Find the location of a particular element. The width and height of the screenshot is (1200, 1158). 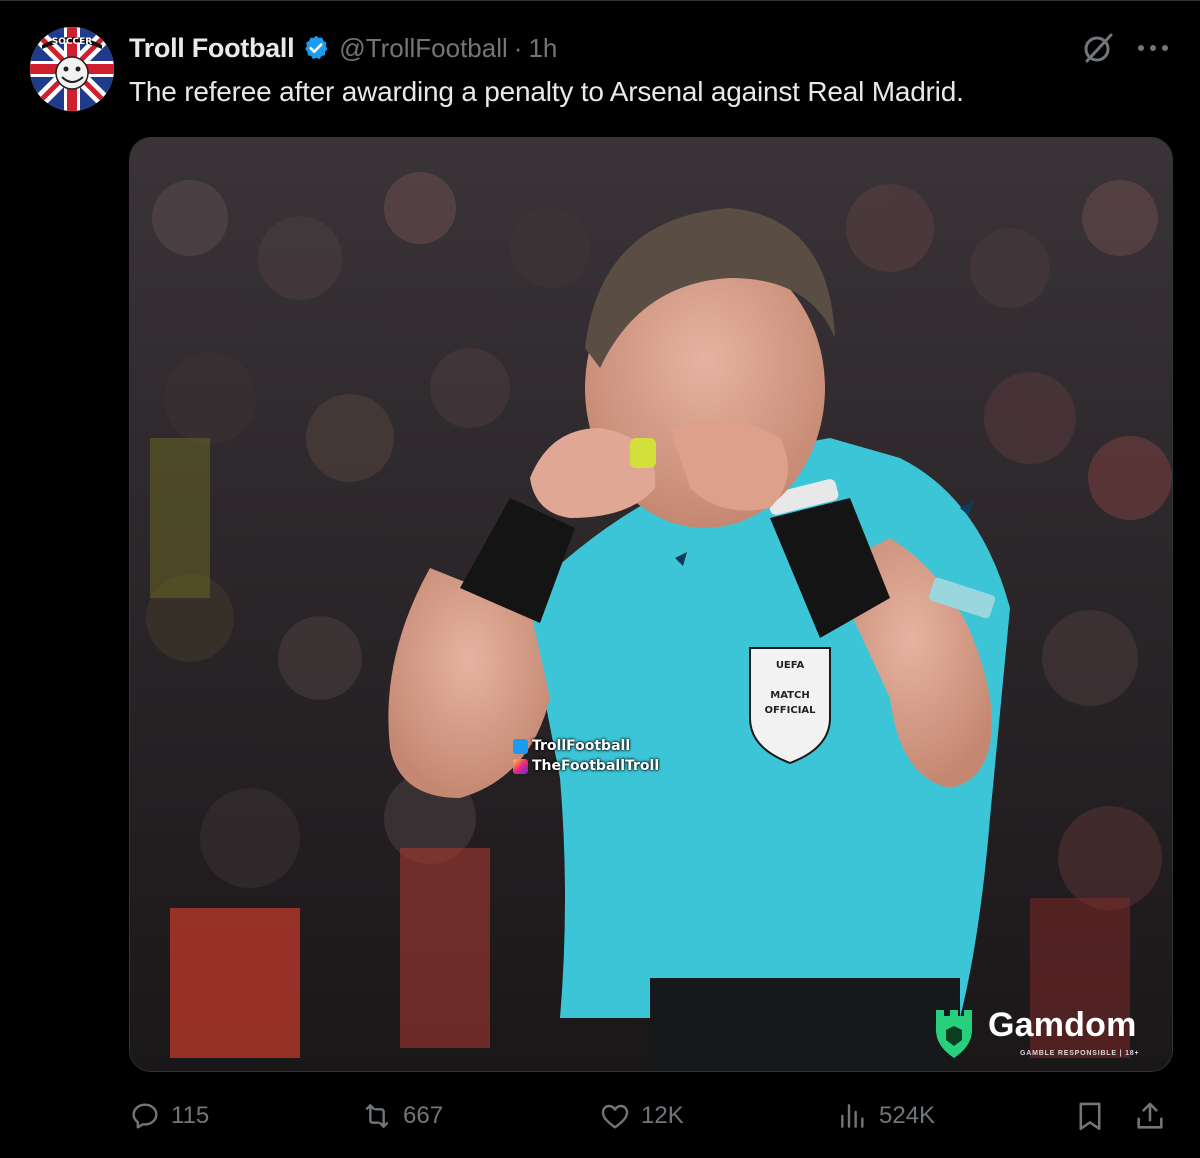

badge-line1-text: MATCH is located at coordinates (789, 695).